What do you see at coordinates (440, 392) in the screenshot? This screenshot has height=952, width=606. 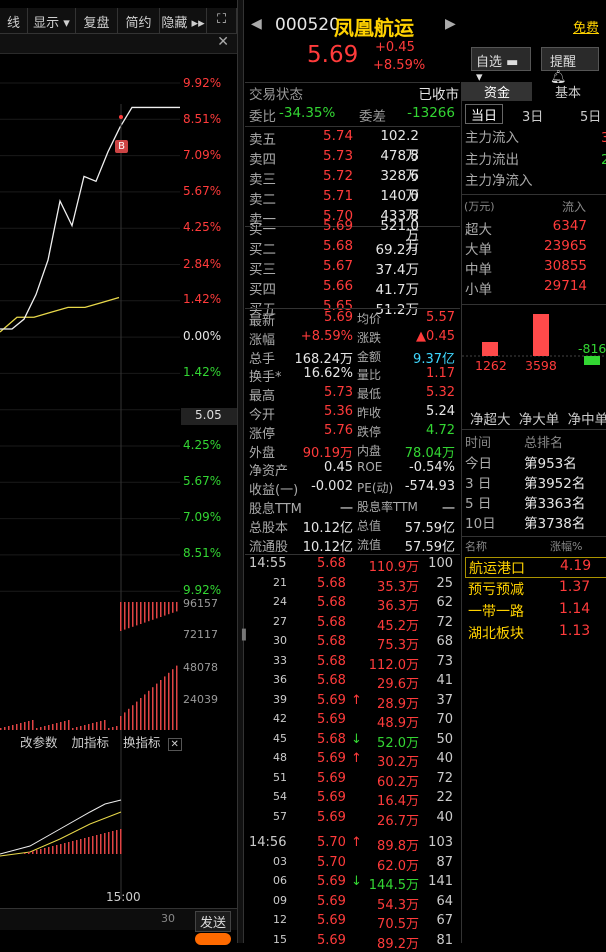 I see `stat-value: 5.32` at bounding box center [440, 392].